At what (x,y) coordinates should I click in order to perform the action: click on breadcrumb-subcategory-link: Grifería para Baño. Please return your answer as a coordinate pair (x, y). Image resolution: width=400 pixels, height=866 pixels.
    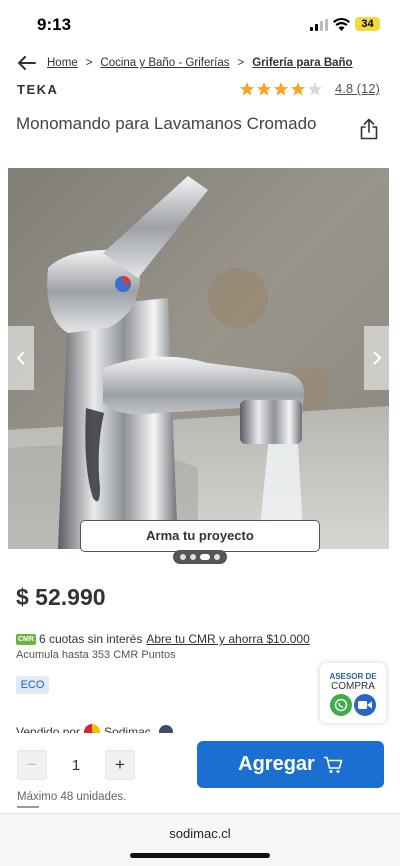
    Looking at the image, I should click on (302, 63).